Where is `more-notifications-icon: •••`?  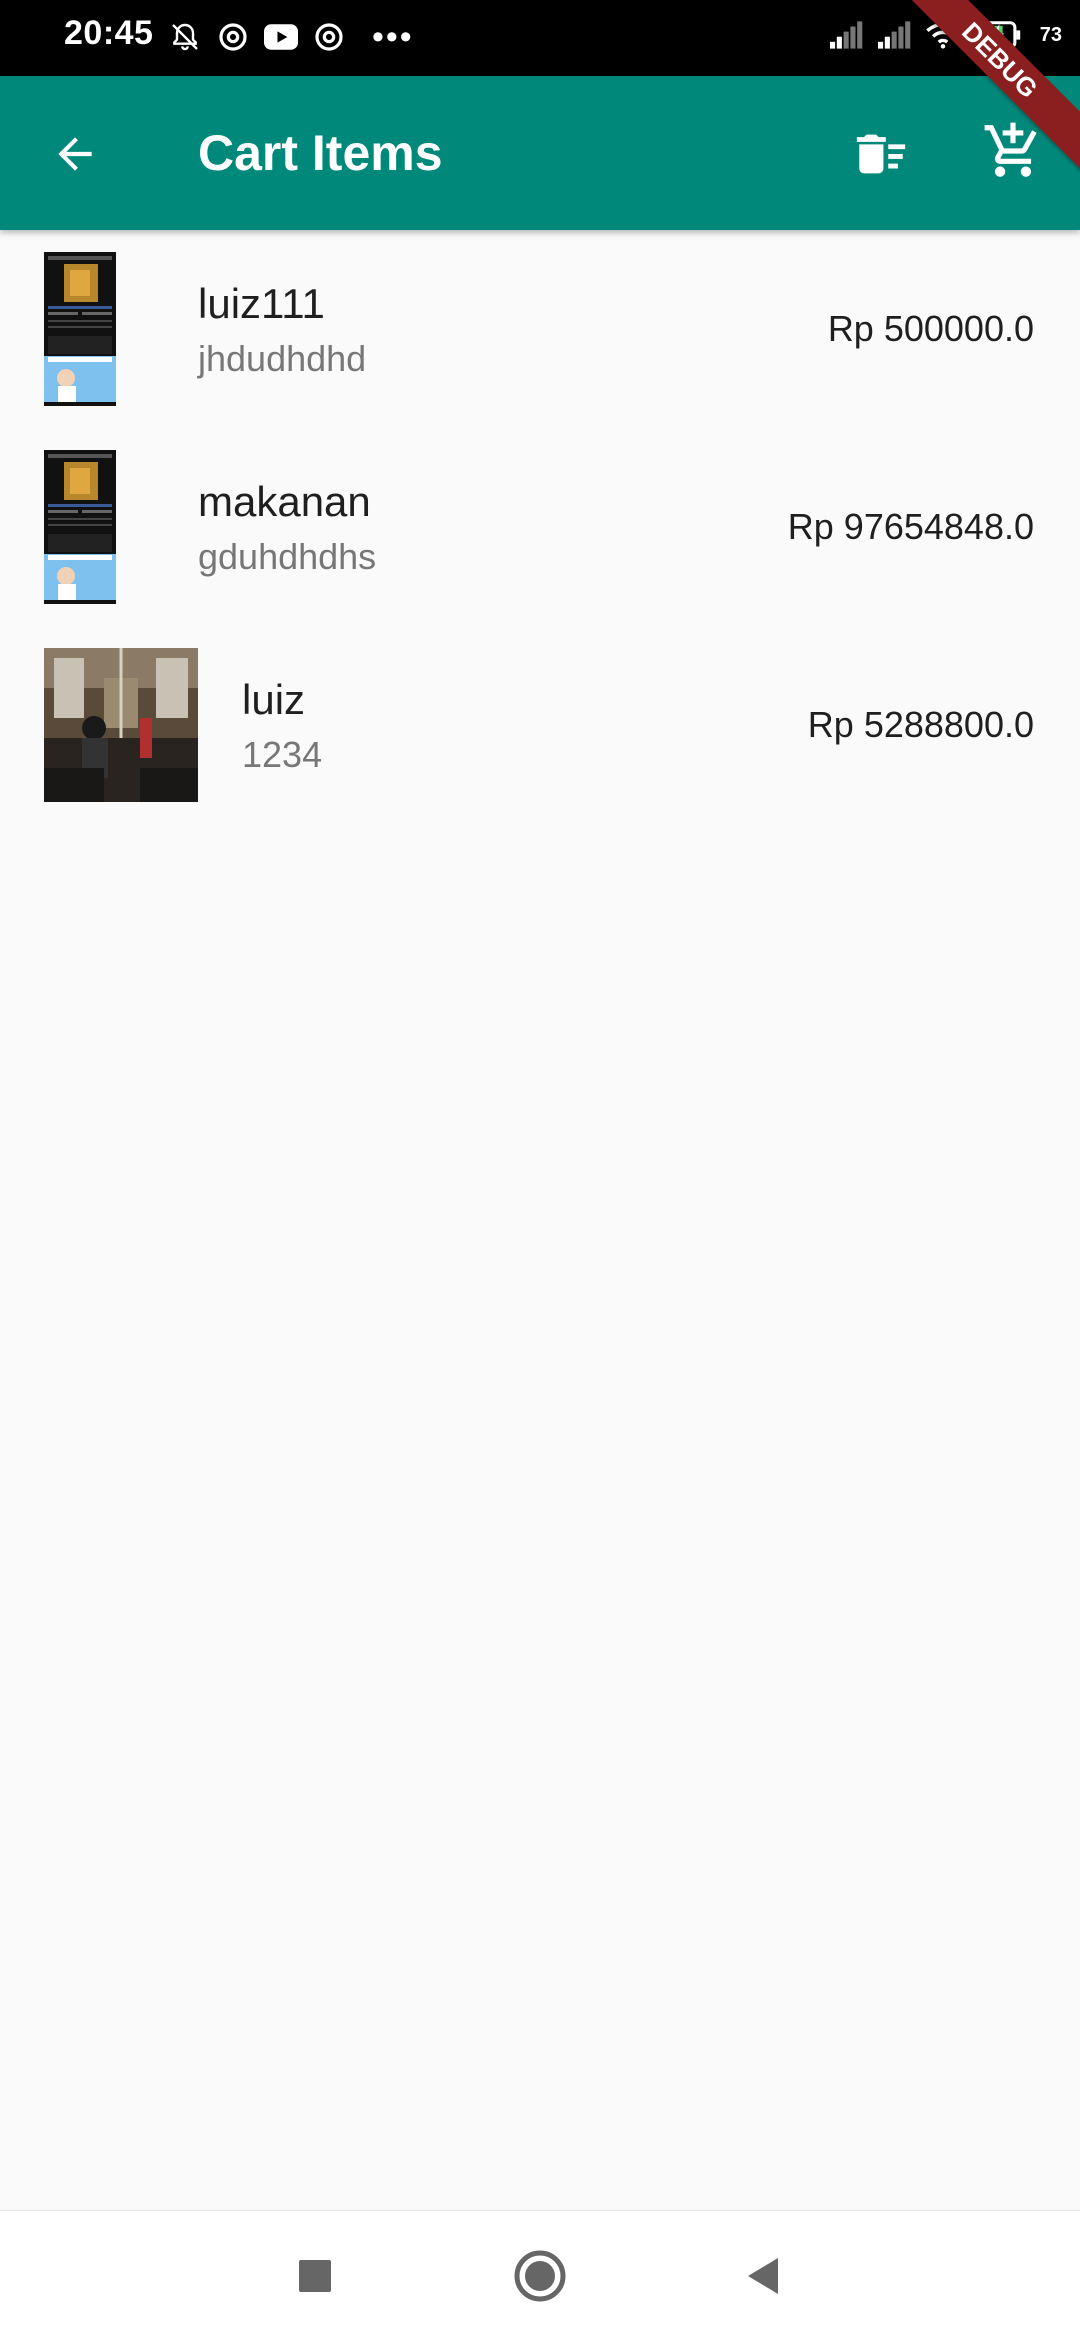
more-notifications-icon: ••• is located at coordinates (393, 37).